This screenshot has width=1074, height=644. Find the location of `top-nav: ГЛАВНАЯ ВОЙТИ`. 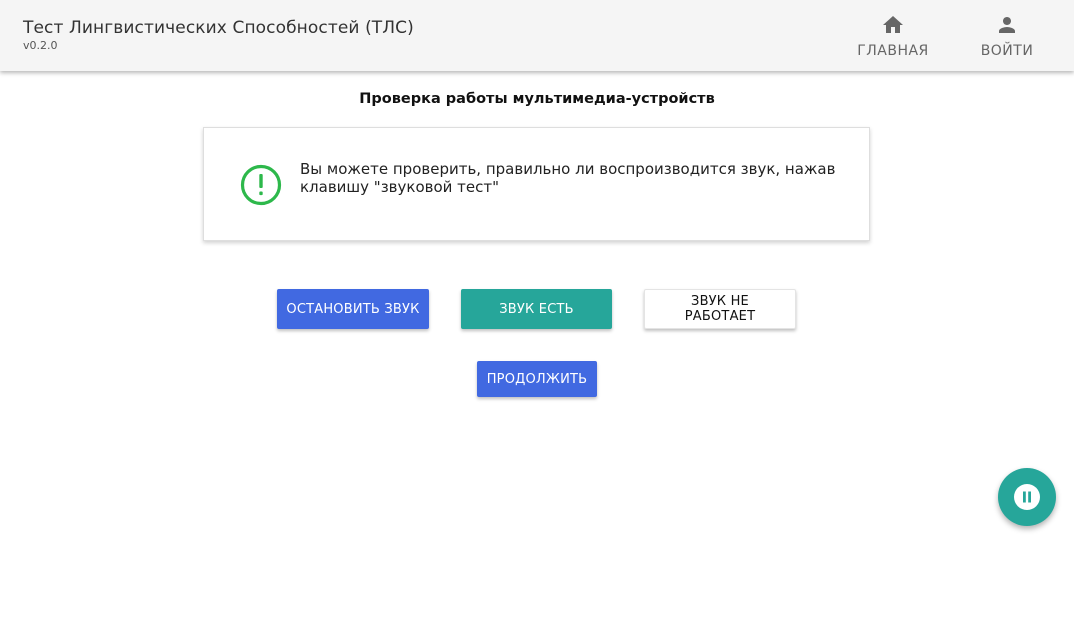

top-nav: ГЛАВНАЯ ВОЙТИ is located at coordinates (956, 35).